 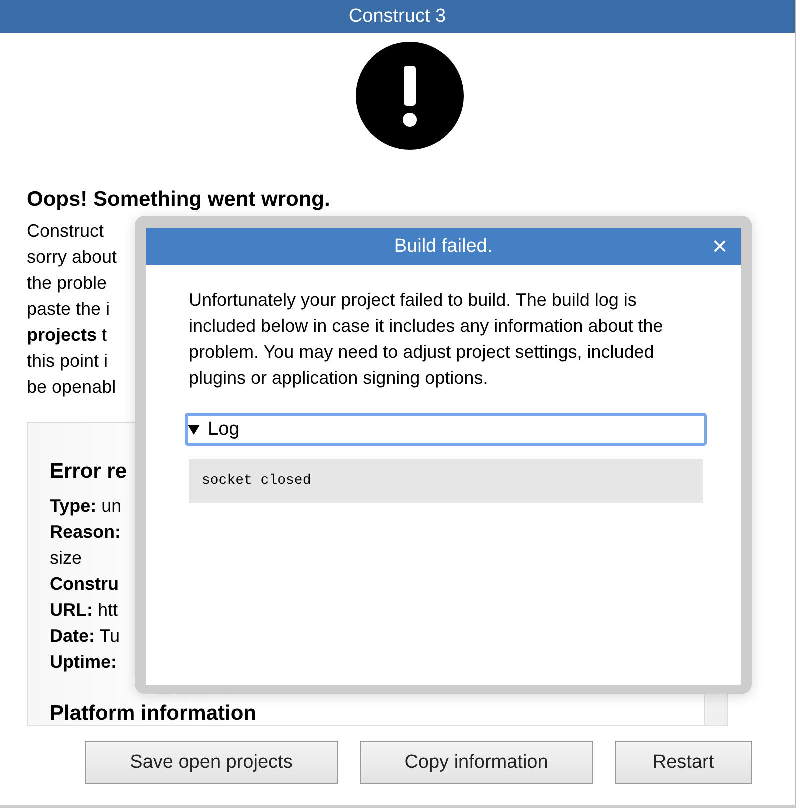 I want to click on triangle-icon, so click(x=194, y=430).